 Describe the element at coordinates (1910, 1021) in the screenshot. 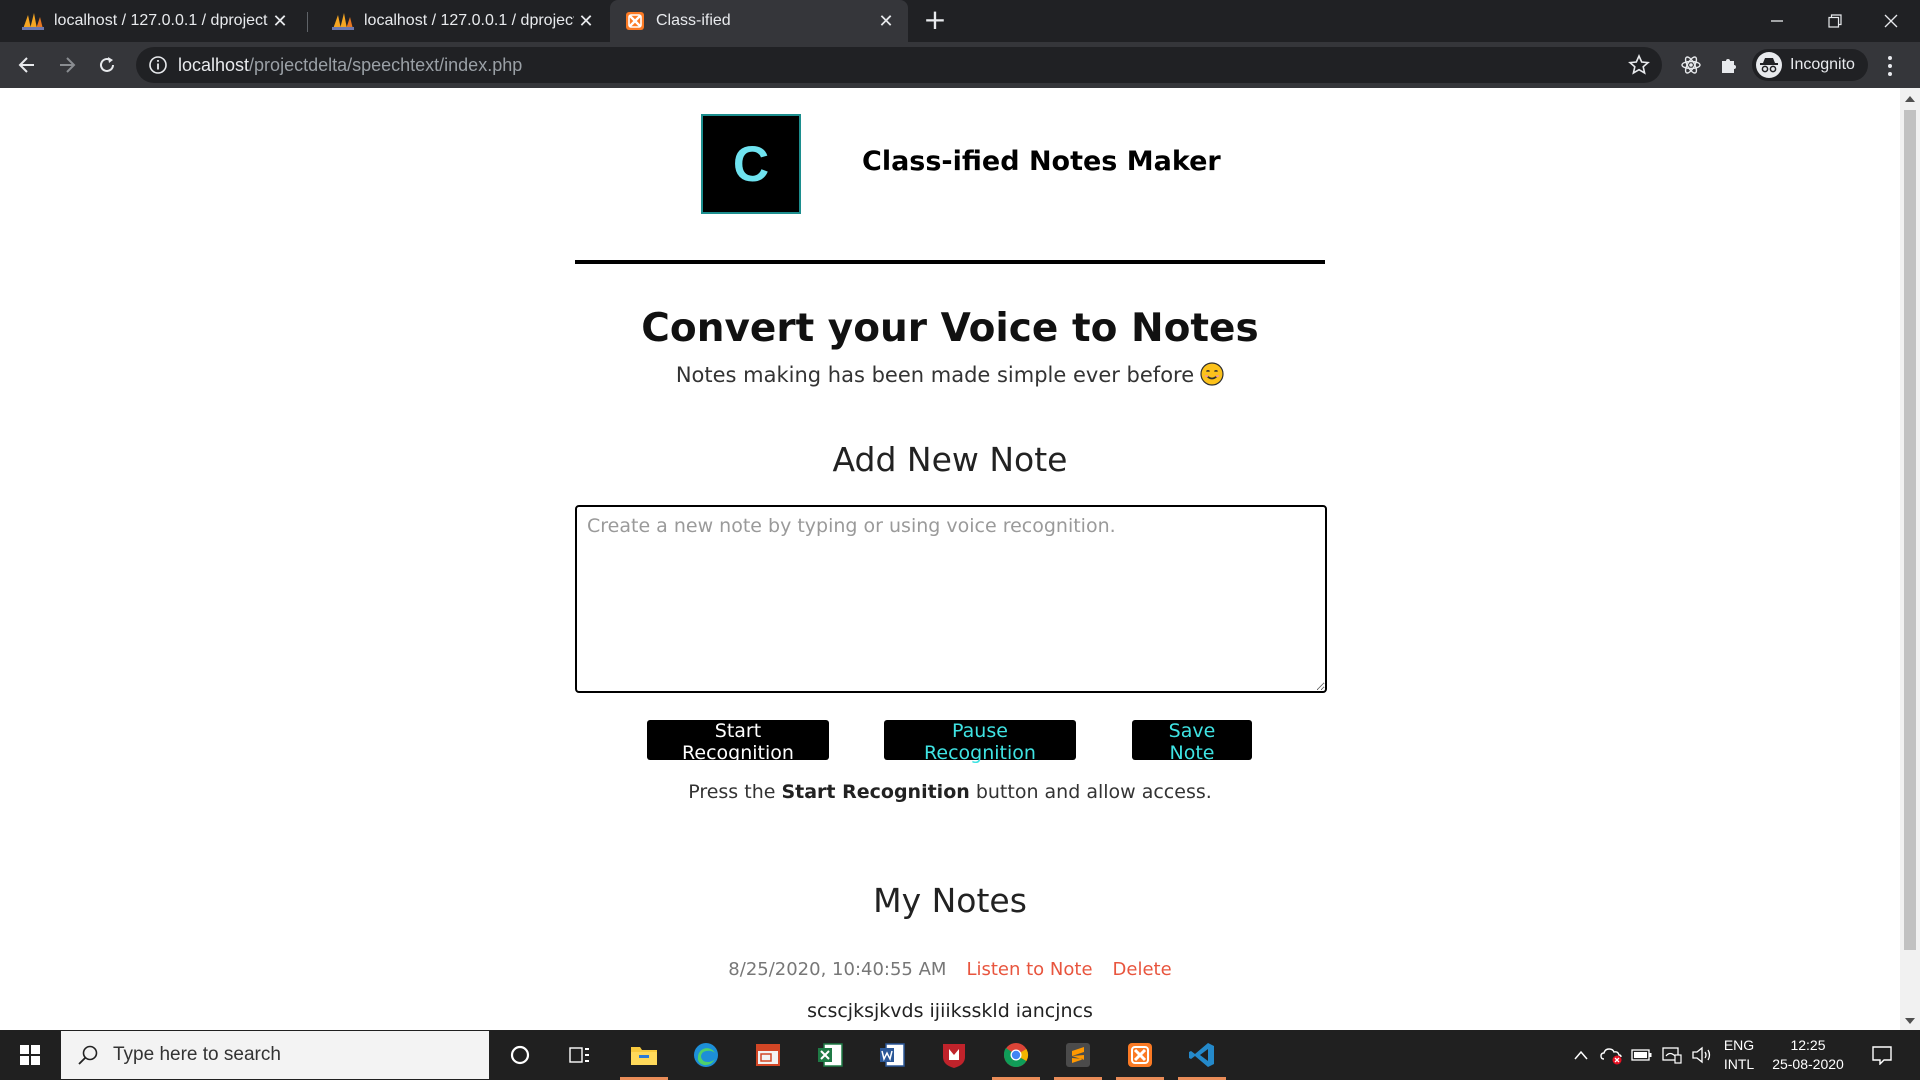

I see `scroll-down-arrow-icon` at that location.